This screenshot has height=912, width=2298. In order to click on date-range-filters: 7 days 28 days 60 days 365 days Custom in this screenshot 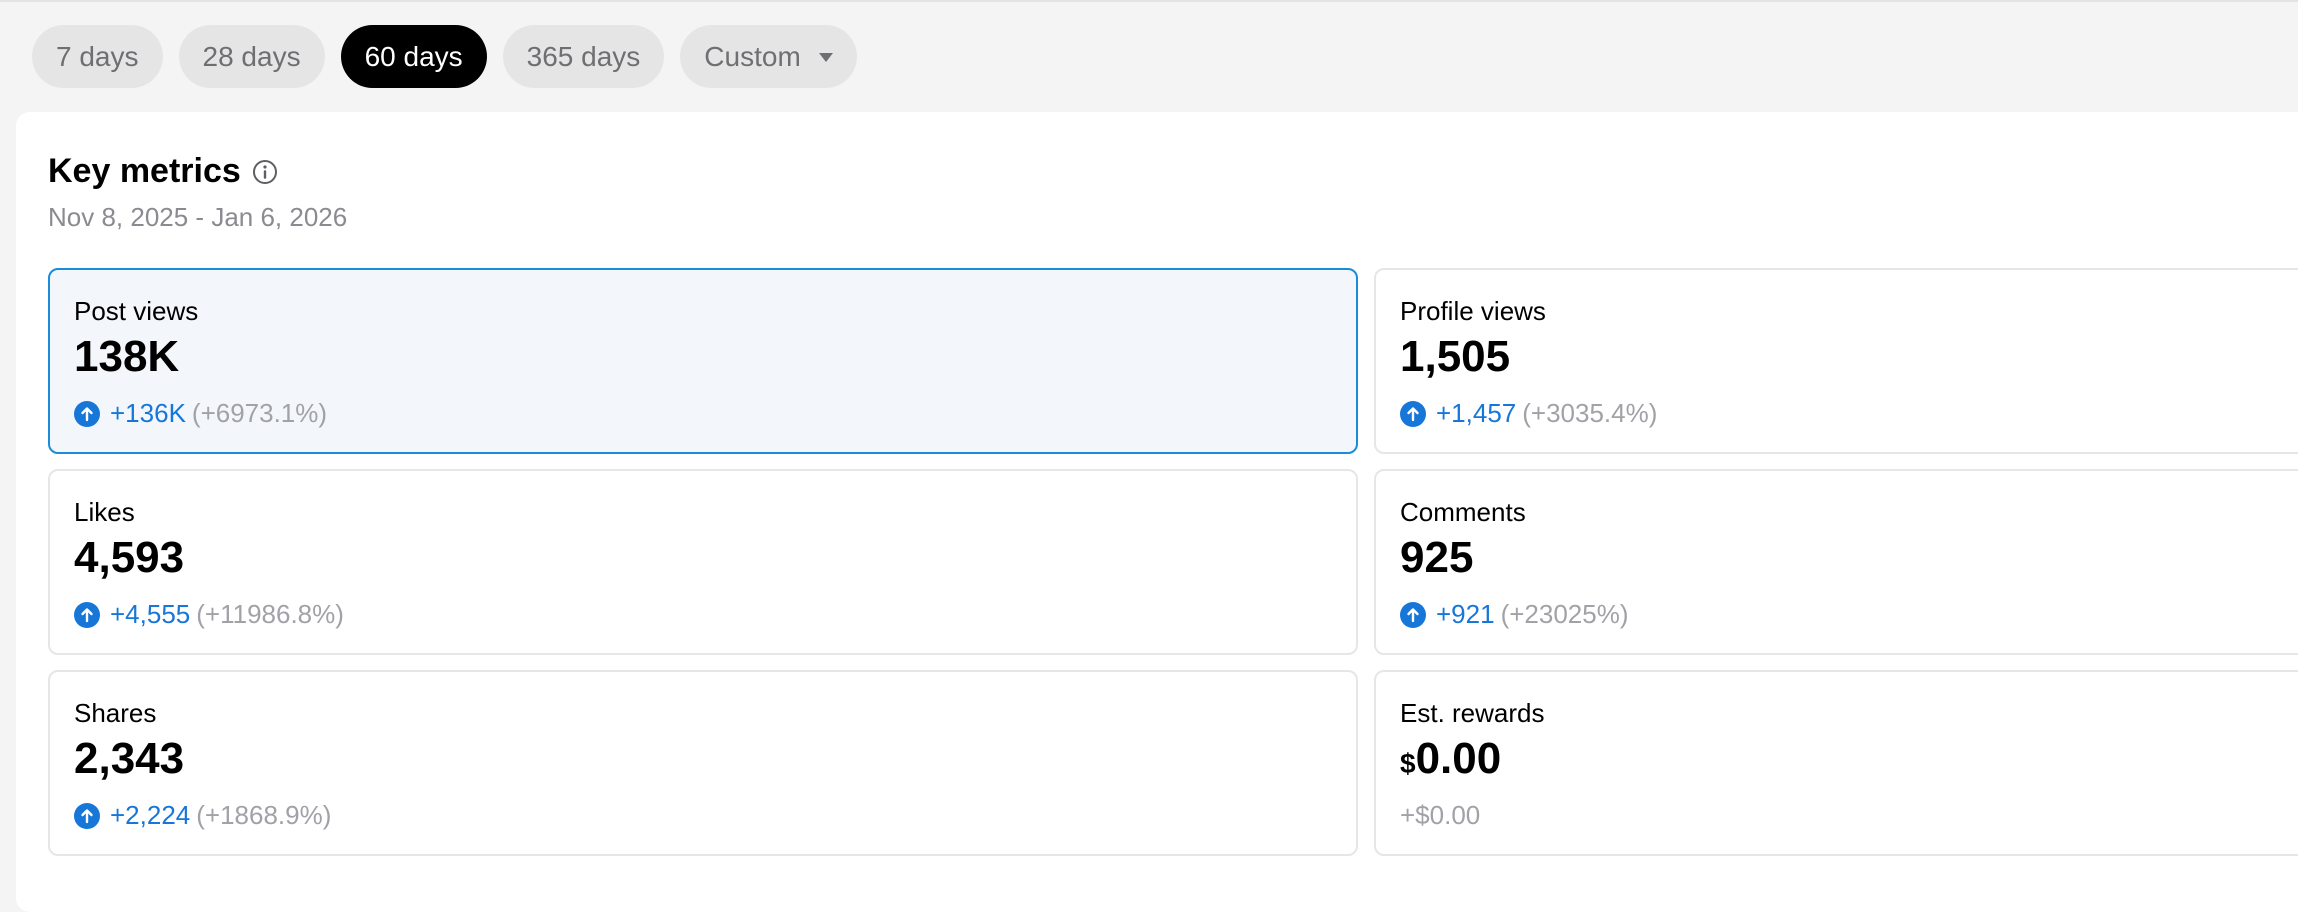, I will do `click(444, 56)`.